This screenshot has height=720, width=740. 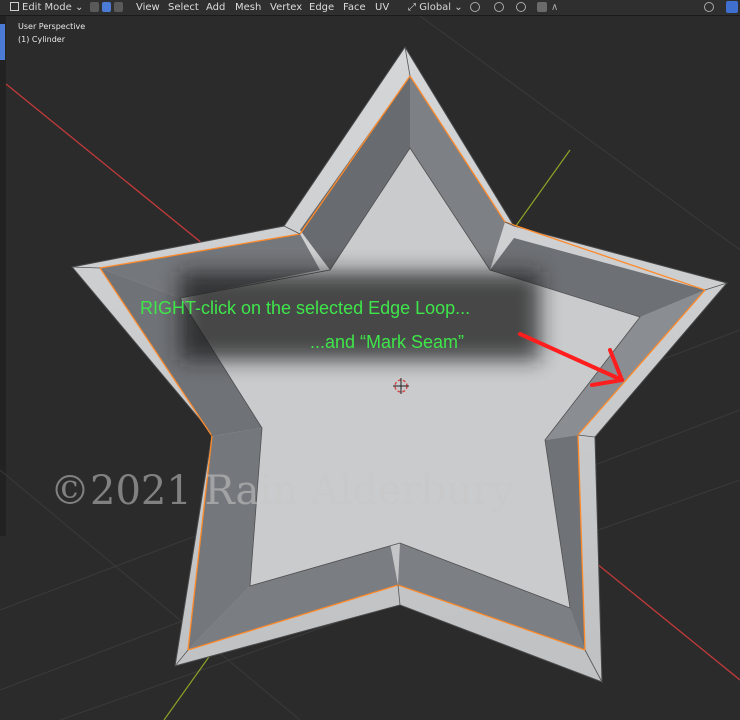 I want to click on edit-mode-icon, so click(x=14, y=6).